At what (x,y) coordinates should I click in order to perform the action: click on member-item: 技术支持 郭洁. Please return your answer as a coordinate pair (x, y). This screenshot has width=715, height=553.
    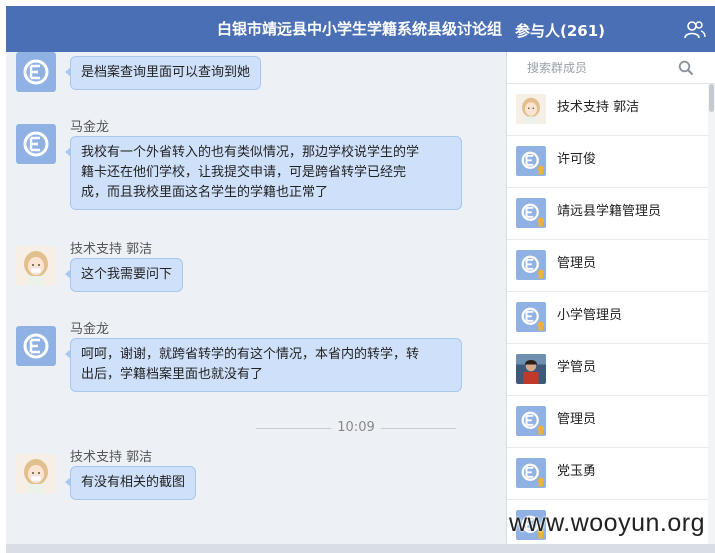
    Looking at the image, I should click on (608, 110).